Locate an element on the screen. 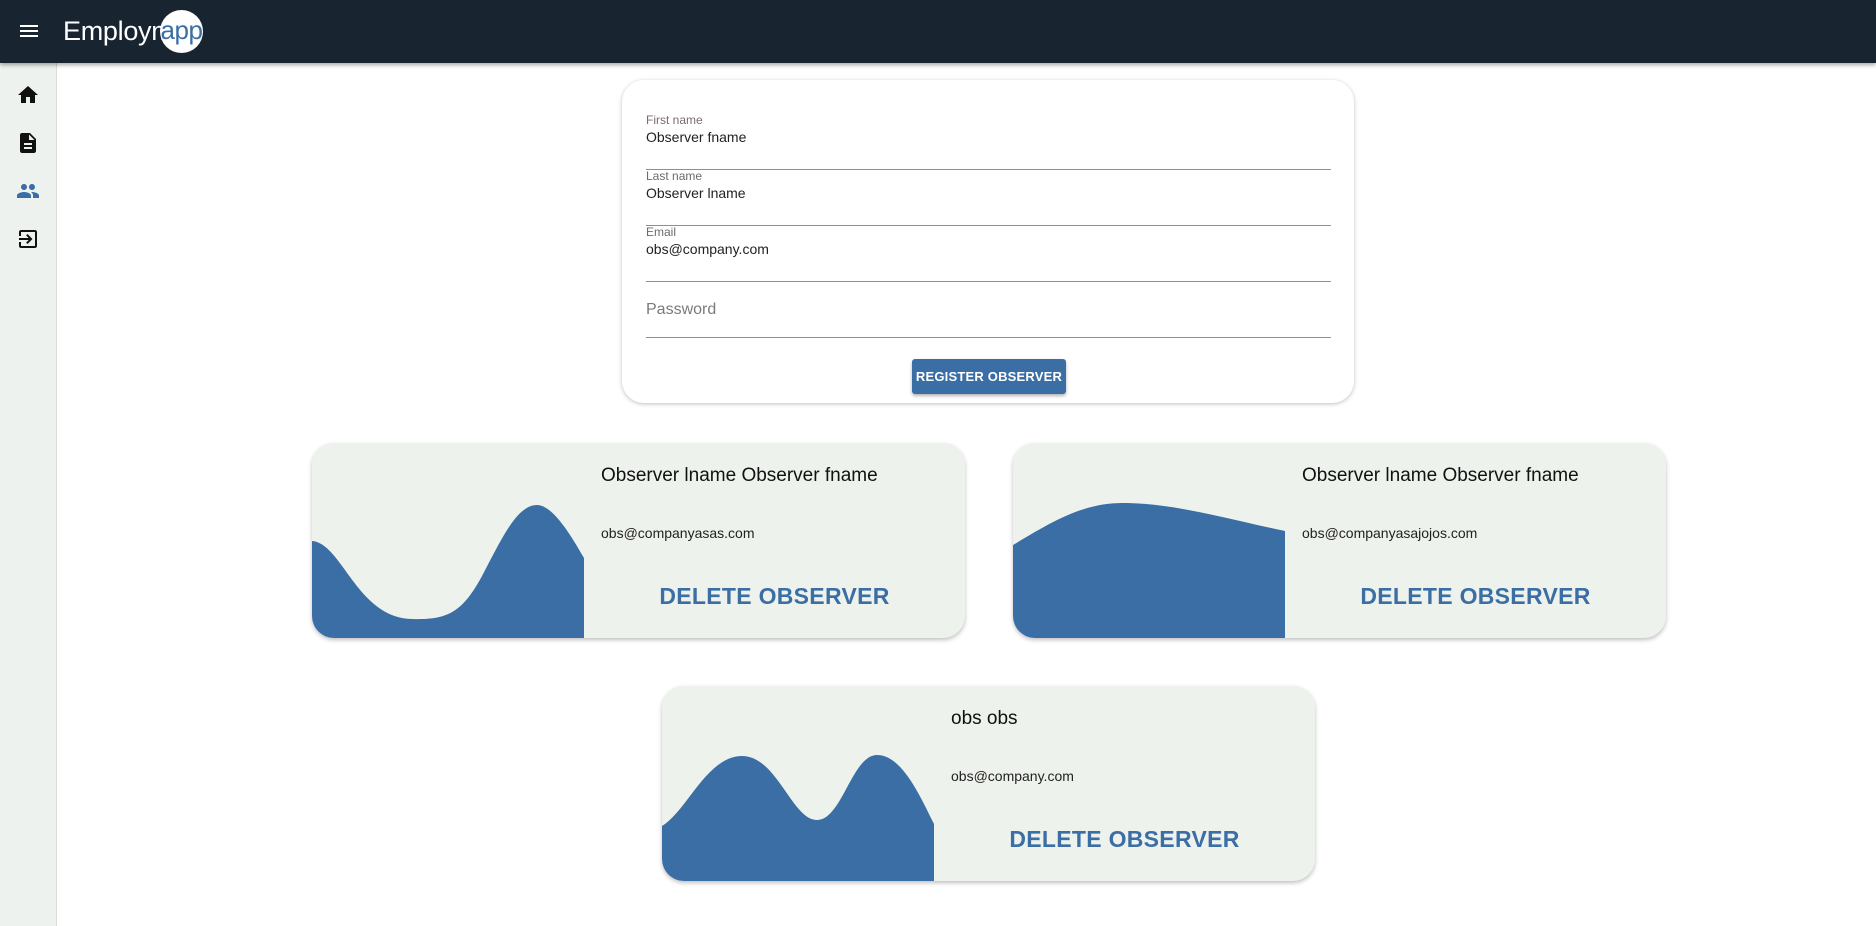 The height and width of the screenshot is (926, 1876). app-logo: Employm app is located at coordinates (138, 32).